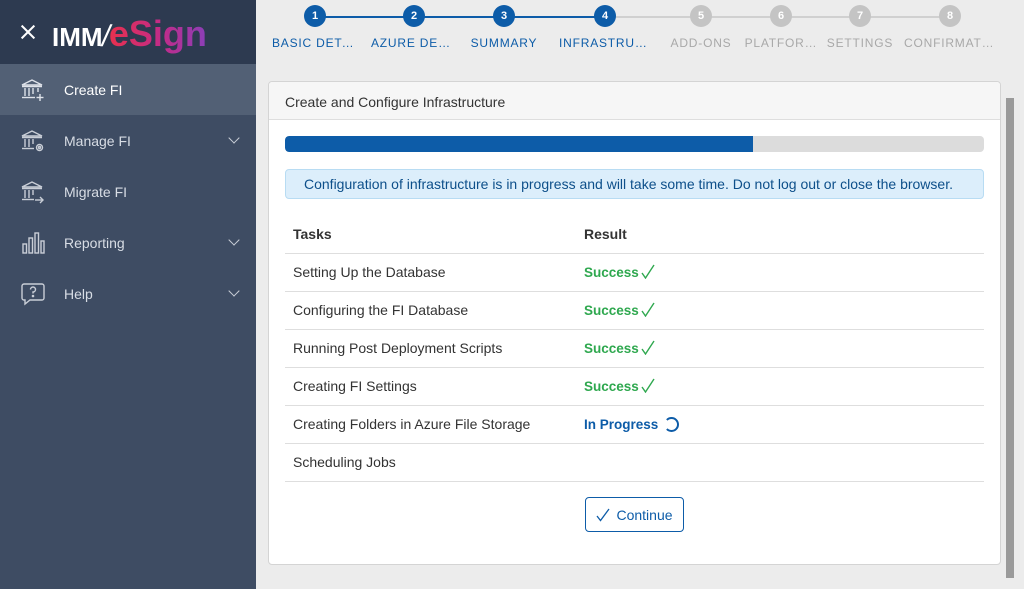  Describe the element at coordinates (96, 191) in the screenshot. I see `sidebar-item-label: Migrate FI` at that location.